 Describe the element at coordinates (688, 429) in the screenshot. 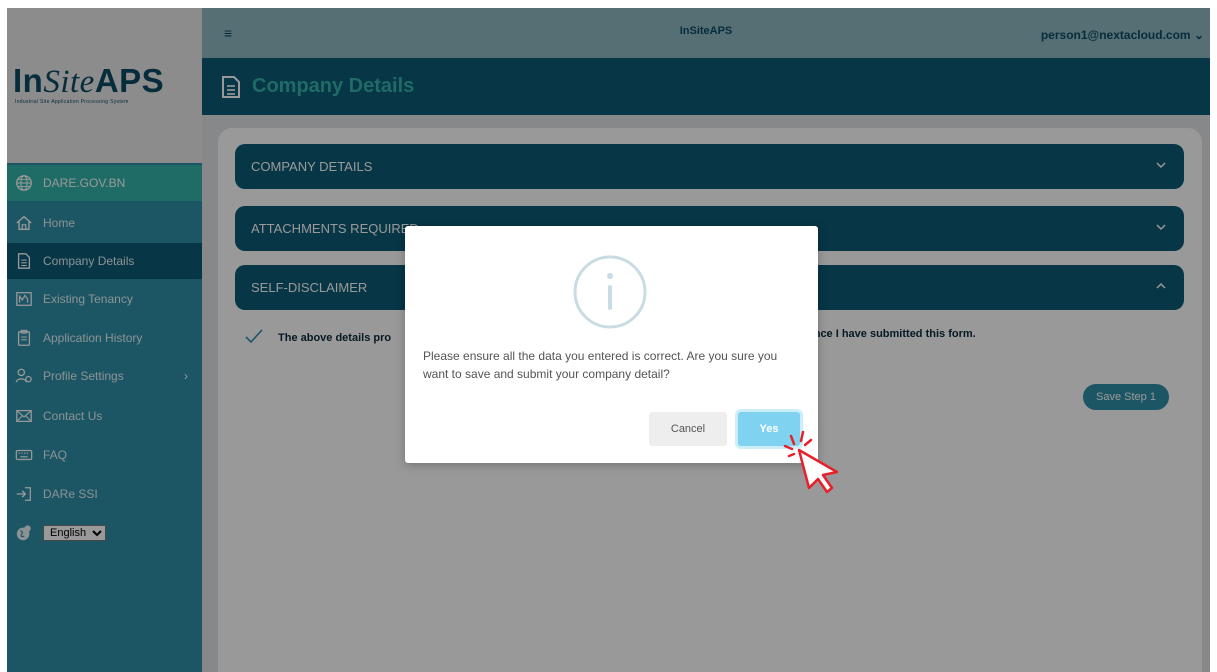

I see `cancel-button: Cancel` at that location.